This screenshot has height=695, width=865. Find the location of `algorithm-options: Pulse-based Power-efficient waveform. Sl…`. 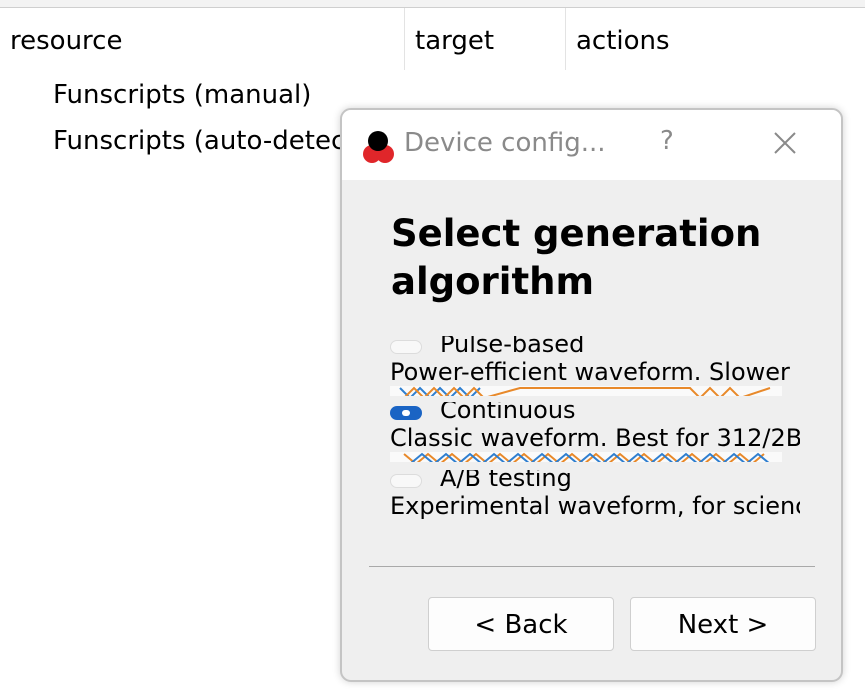

algorithm-options: Pulse-based Power-efficient waveform. Sl… is located at coordinates (595, 429).